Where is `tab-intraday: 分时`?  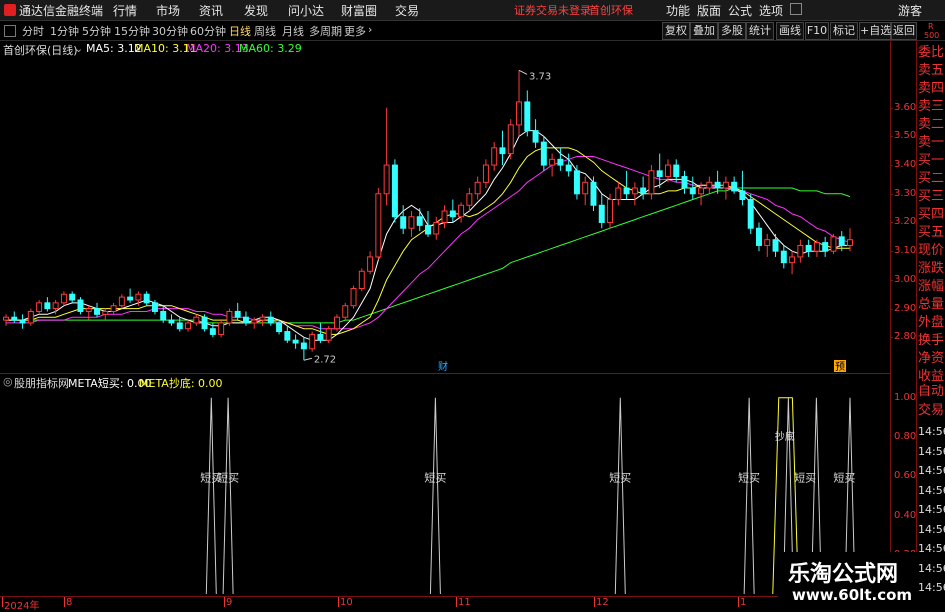 tab-intraday: 分时 is located at coordinates (33, 31).